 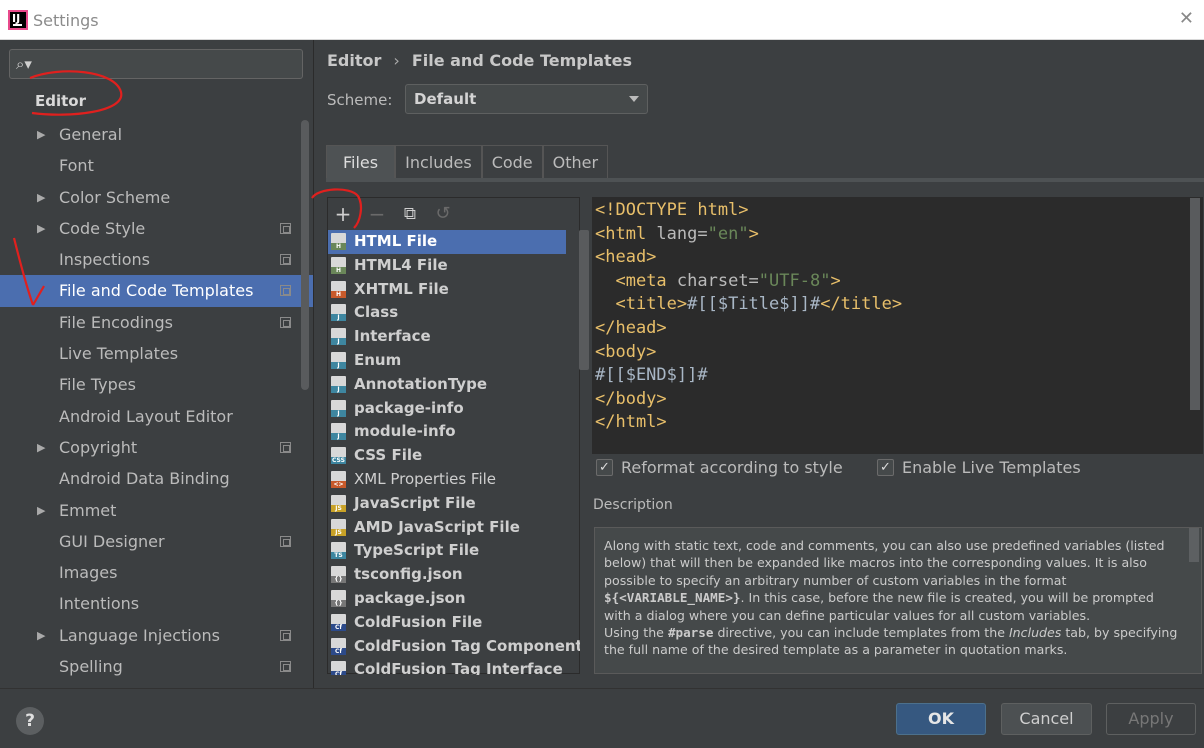 What do you see at coordinates (1186, 18) in the screenshot?
I see `close-icon: ✕` at bounding box center [1186, 18].